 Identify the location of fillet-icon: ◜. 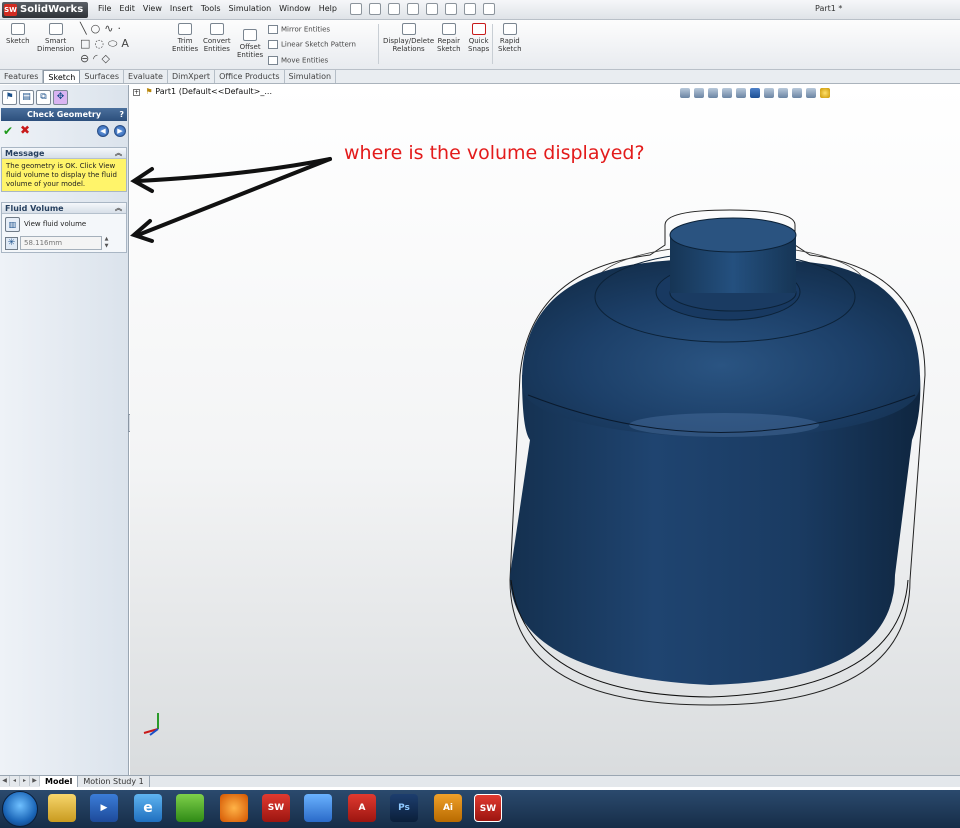
(95, 58).